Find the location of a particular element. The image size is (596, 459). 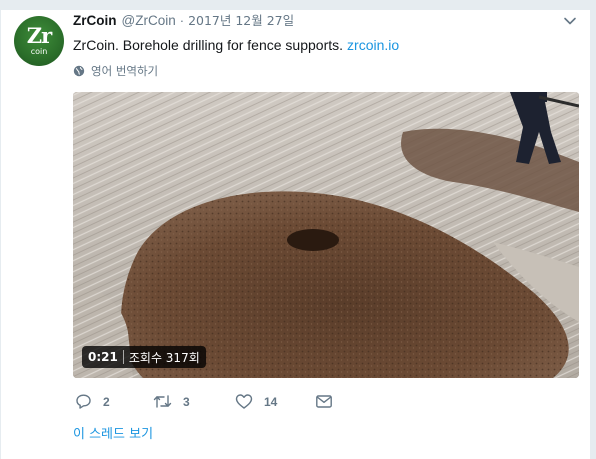

tweet-header: ZrCoin @ZrCoin · 2017년 12월 27일 is located at coordinates (183, 19).